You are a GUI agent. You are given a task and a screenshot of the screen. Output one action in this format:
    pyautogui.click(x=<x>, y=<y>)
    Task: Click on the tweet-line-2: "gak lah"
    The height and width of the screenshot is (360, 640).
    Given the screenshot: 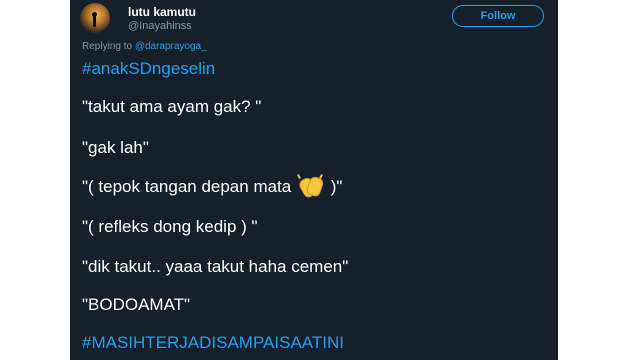 What is the action you would take?
    pyautogui.click(x=115, y=147)
    